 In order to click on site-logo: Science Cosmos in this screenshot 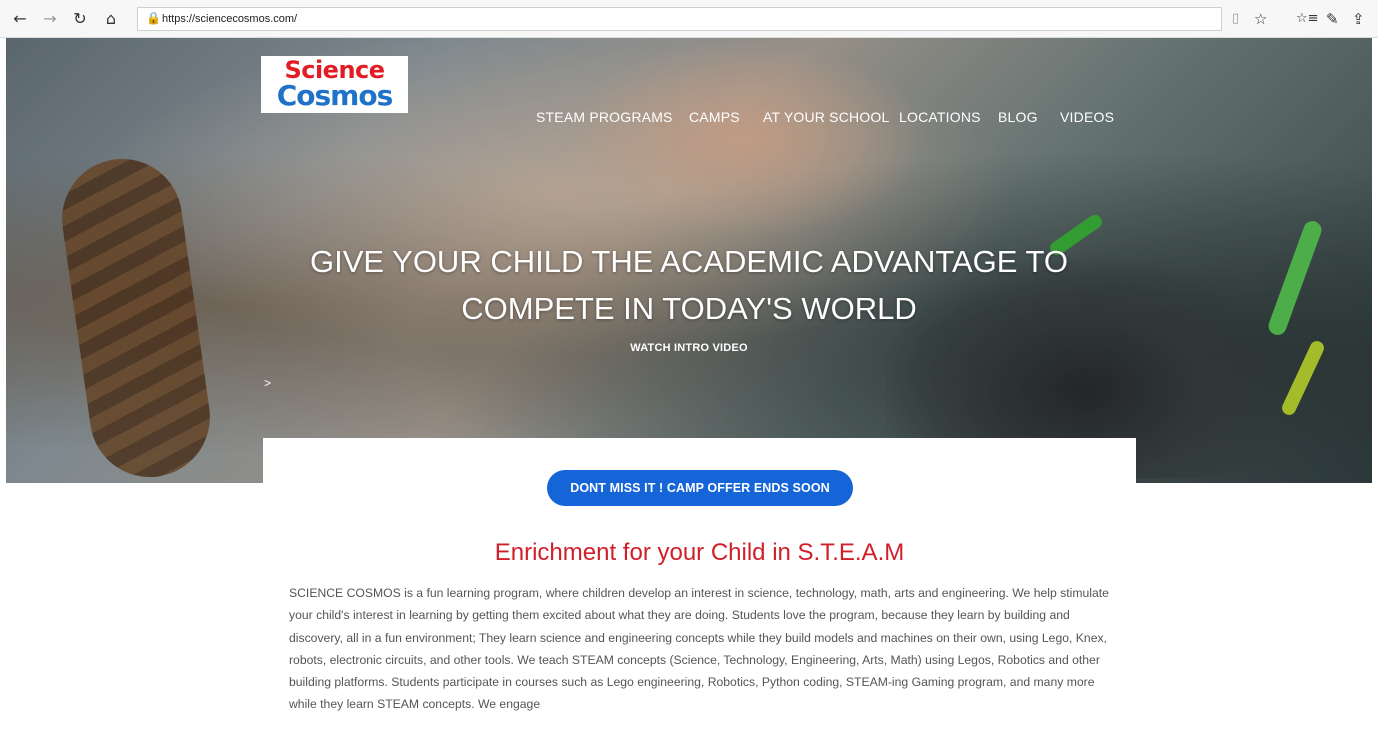, I will do `click(334, 84)`.